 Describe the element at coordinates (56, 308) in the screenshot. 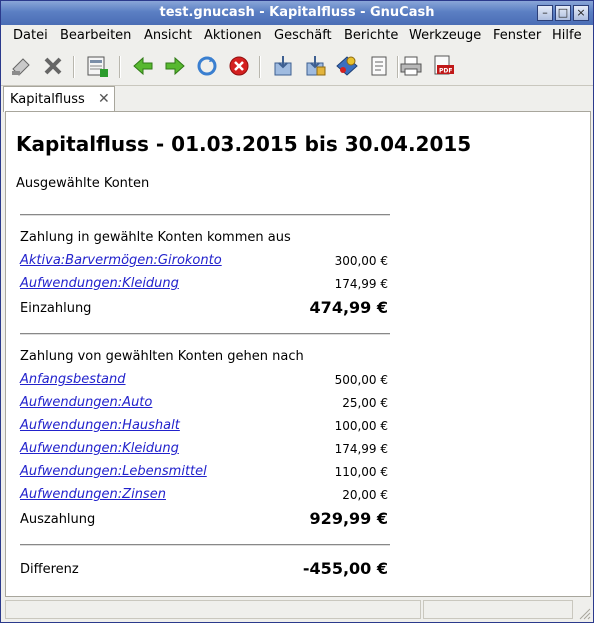

I see `incoming-total-label: Einzahlung` at that location.